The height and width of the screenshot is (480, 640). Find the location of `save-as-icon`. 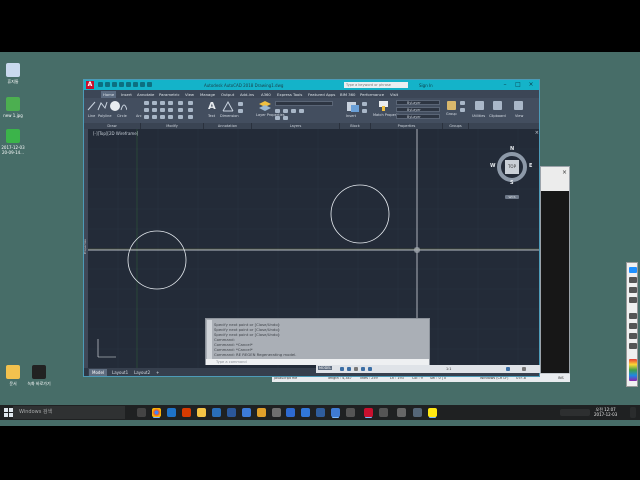

save-as-icon is located at coordinates (121, 84).